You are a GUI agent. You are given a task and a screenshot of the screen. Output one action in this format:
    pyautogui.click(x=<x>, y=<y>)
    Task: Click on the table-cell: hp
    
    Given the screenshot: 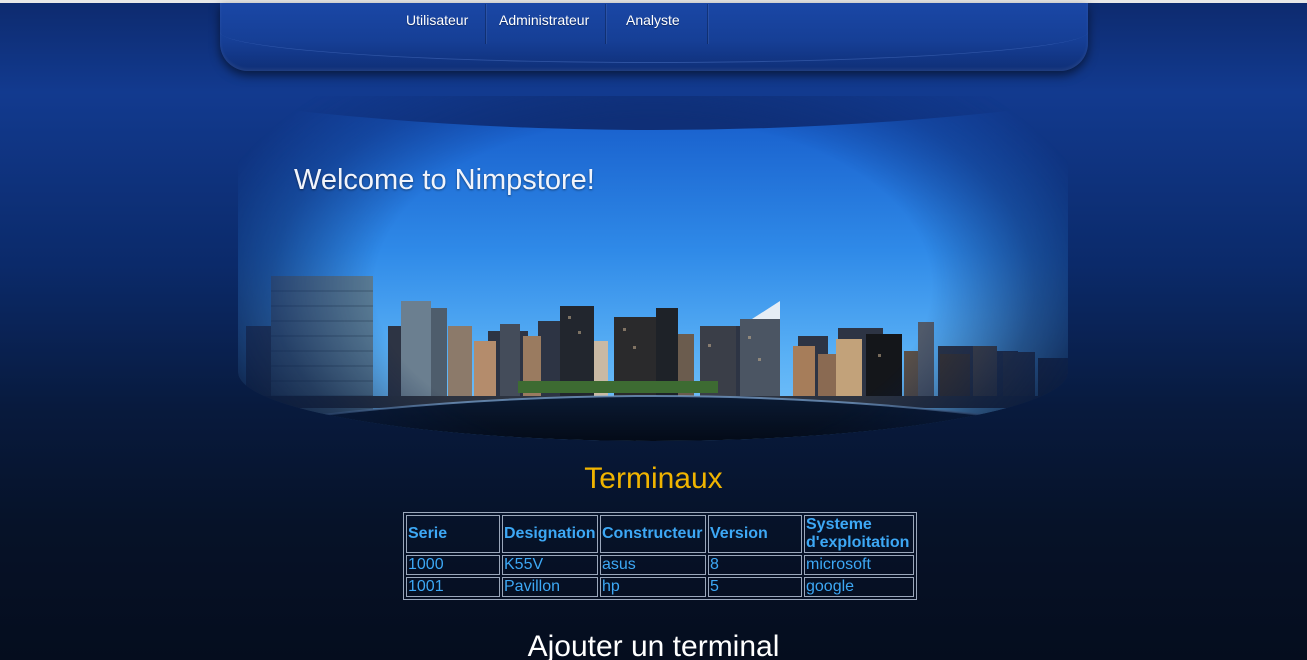 What is the action you would take?
    pyautogui.click(x=653, y=587)
    